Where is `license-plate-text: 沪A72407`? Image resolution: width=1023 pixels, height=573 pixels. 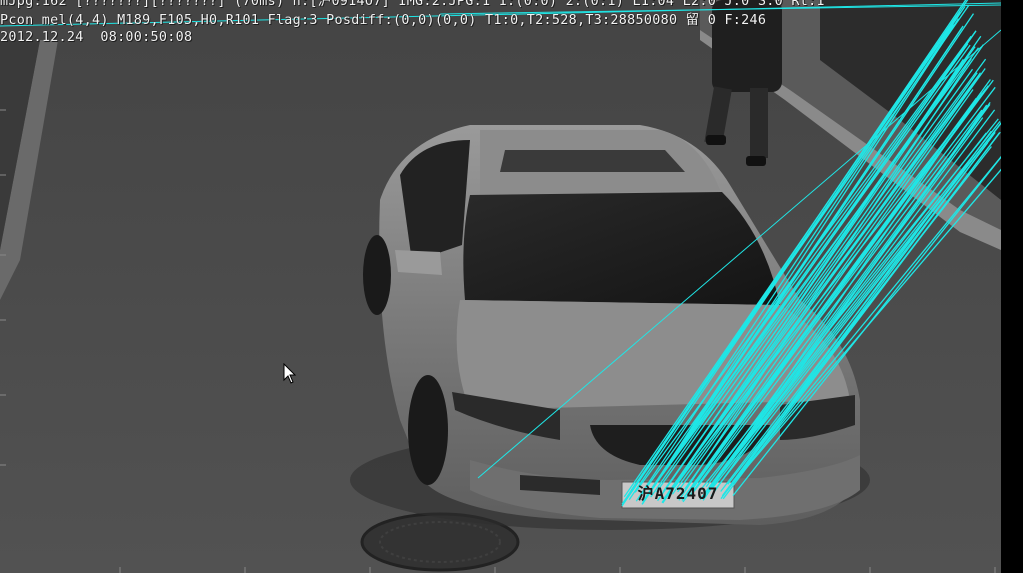 license-plate-text: 沪A72407 is located at coordinates (678, 493).